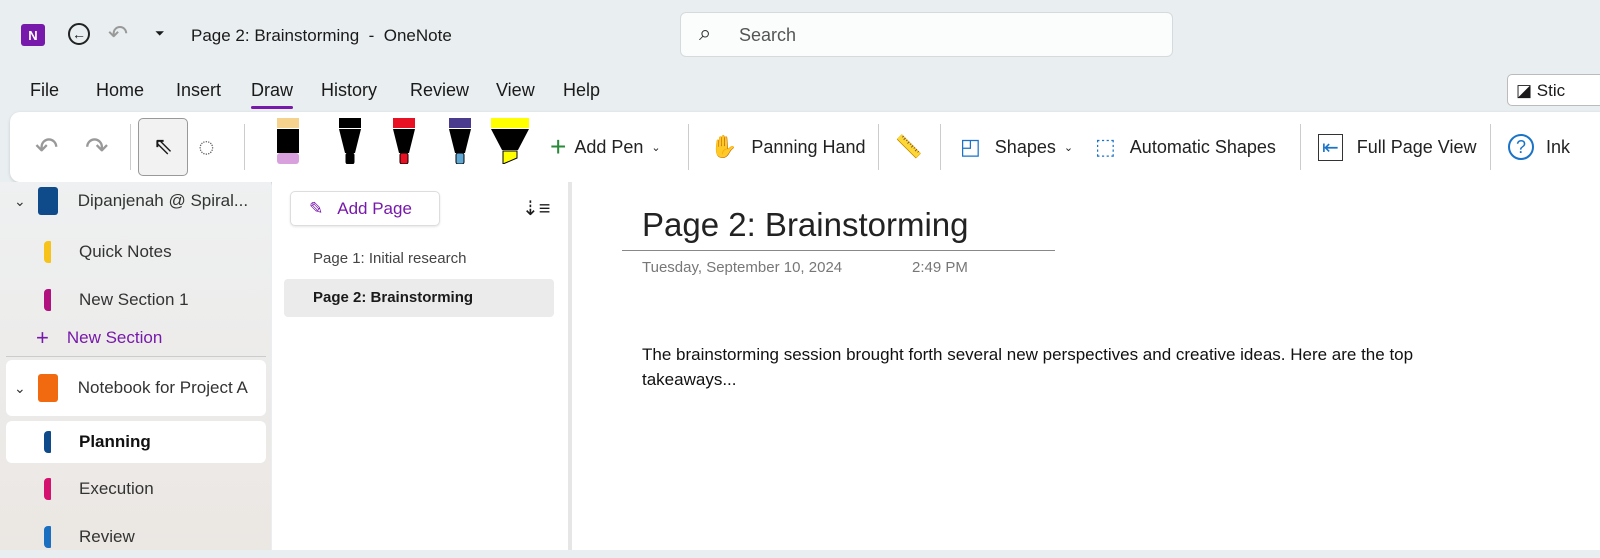 The width and height of the screenshot is (1600, 558). What do you see at coordinates (439, 90) in the screenshot?
I see `tab-review: Review` at bounding box center [439, 90].